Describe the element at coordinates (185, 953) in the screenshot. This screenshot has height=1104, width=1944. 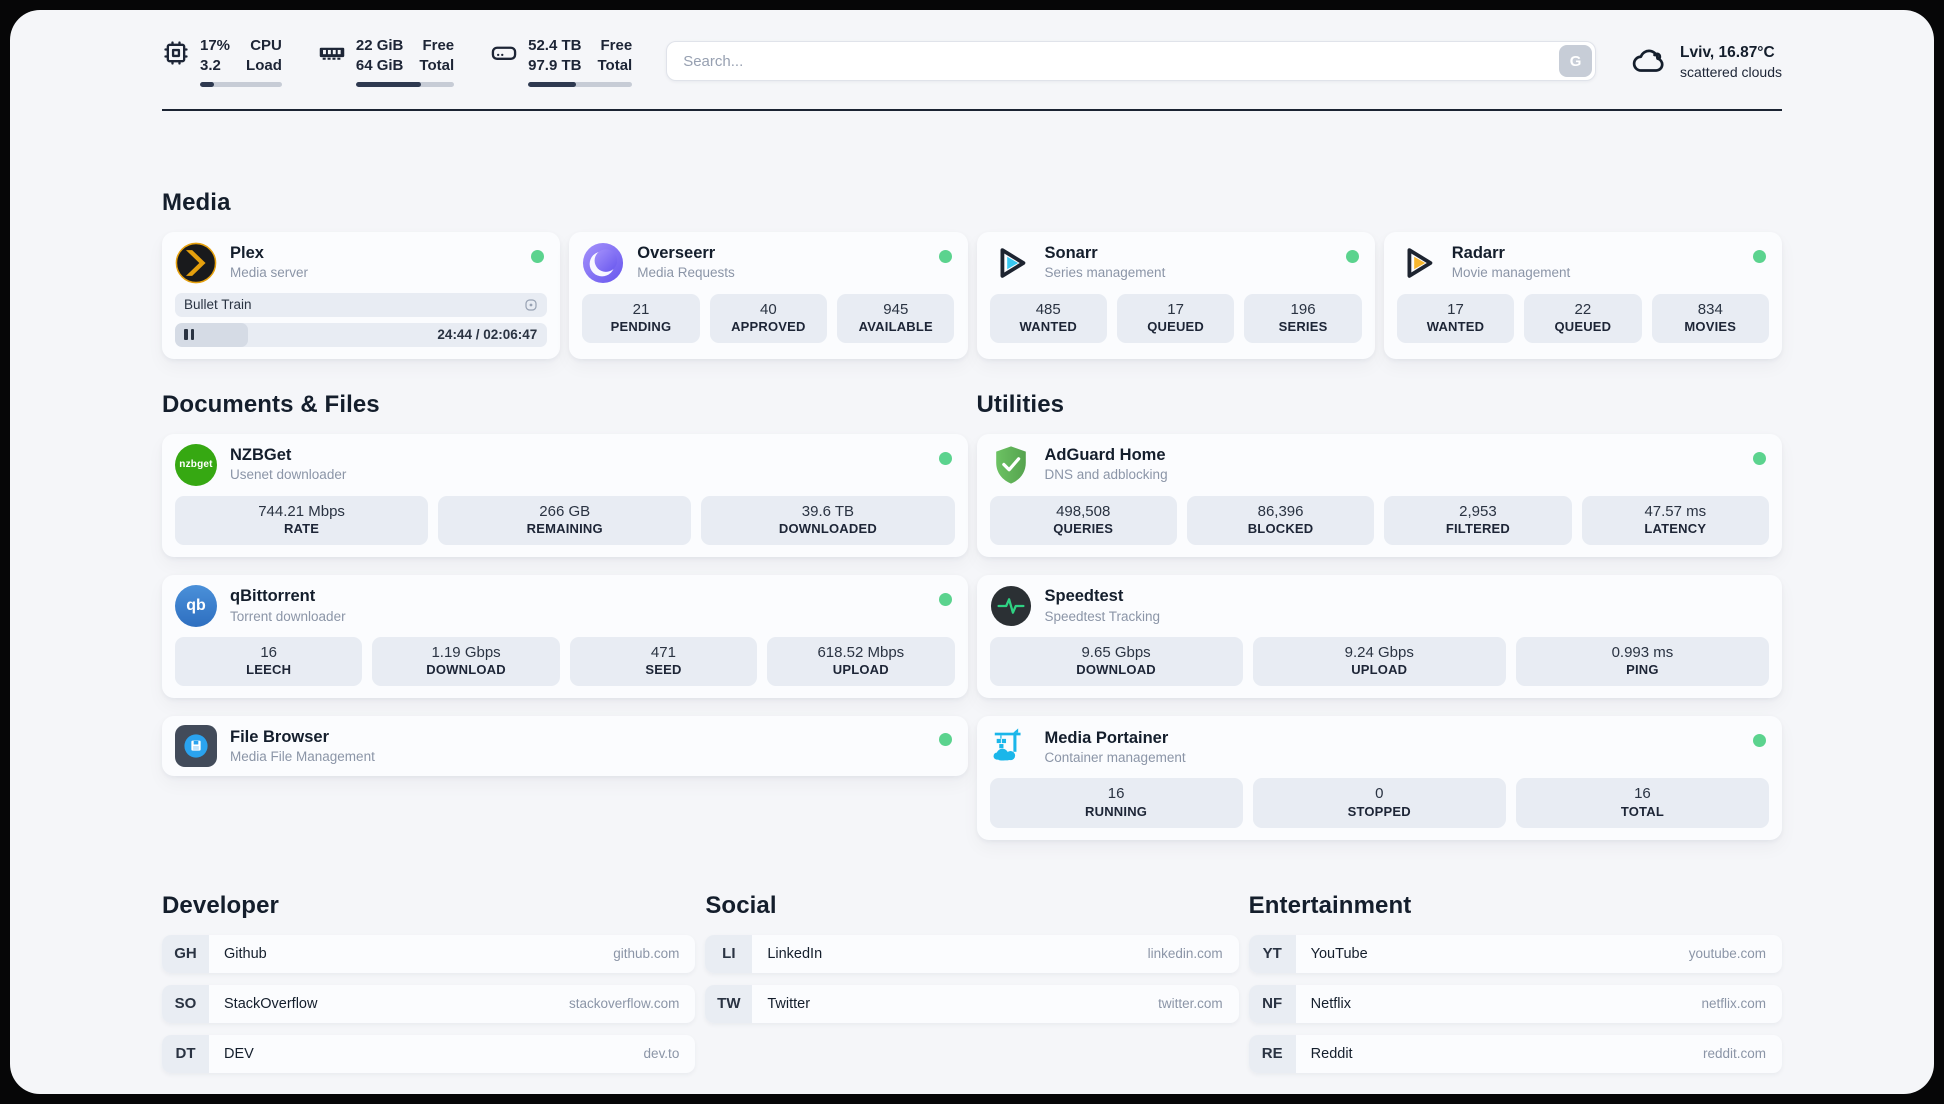
I see `bookmark-abbr: GH` at that location.